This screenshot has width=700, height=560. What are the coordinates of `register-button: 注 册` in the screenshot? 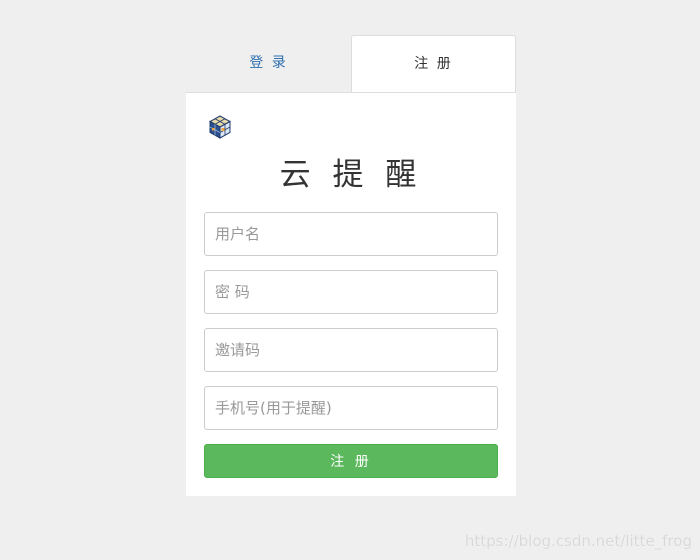 It's located at (351, 461).